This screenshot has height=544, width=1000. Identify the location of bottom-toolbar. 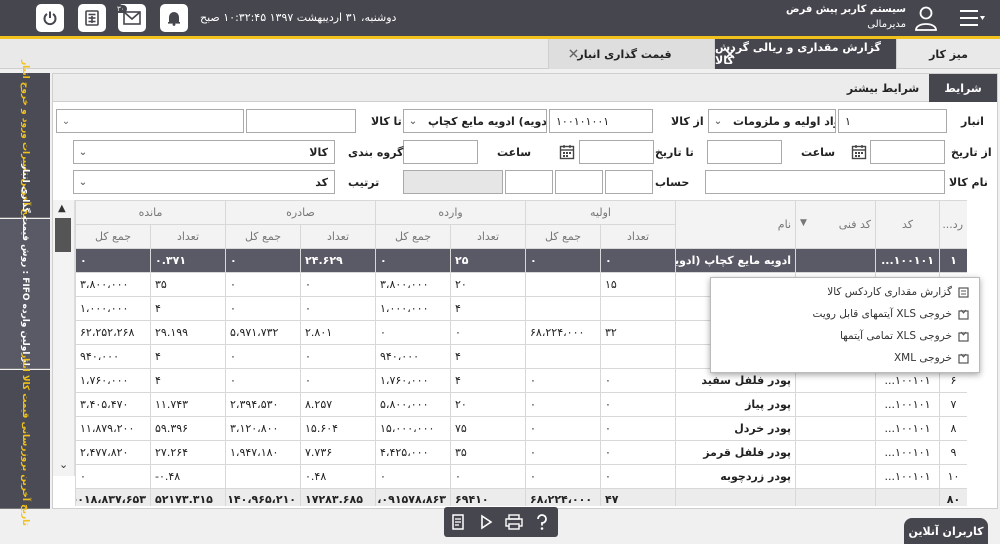
(501, 522).